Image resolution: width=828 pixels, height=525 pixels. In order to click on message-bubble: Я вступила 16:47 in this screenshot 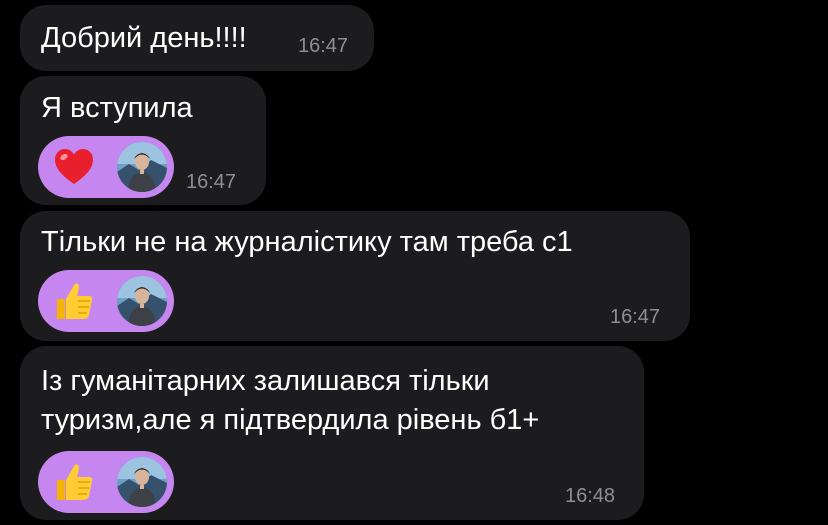, I will do `click(143, 140)`.